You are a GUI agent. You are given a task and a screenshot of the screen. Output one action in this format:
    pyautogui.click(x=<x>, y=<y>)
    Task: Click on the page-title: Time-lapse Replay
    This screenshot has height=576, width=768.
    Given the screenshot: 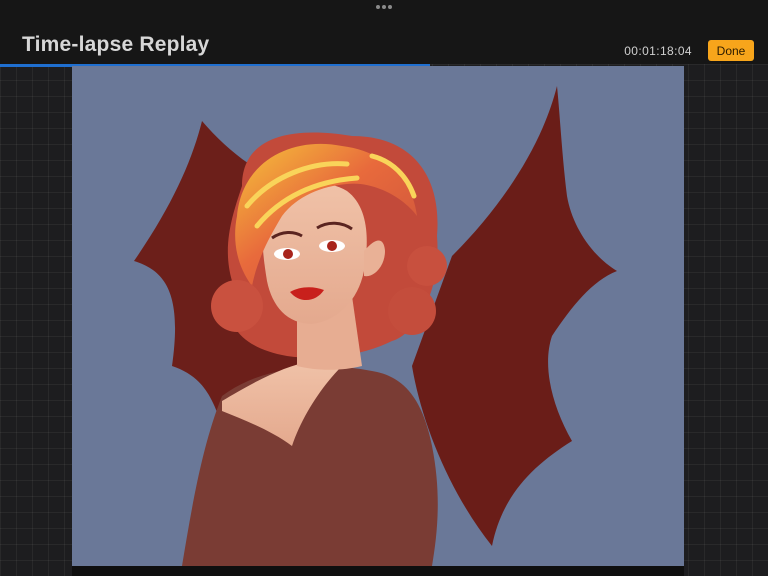 What is the action you would take?
    pyautogui.click(x=116, y=44)
    